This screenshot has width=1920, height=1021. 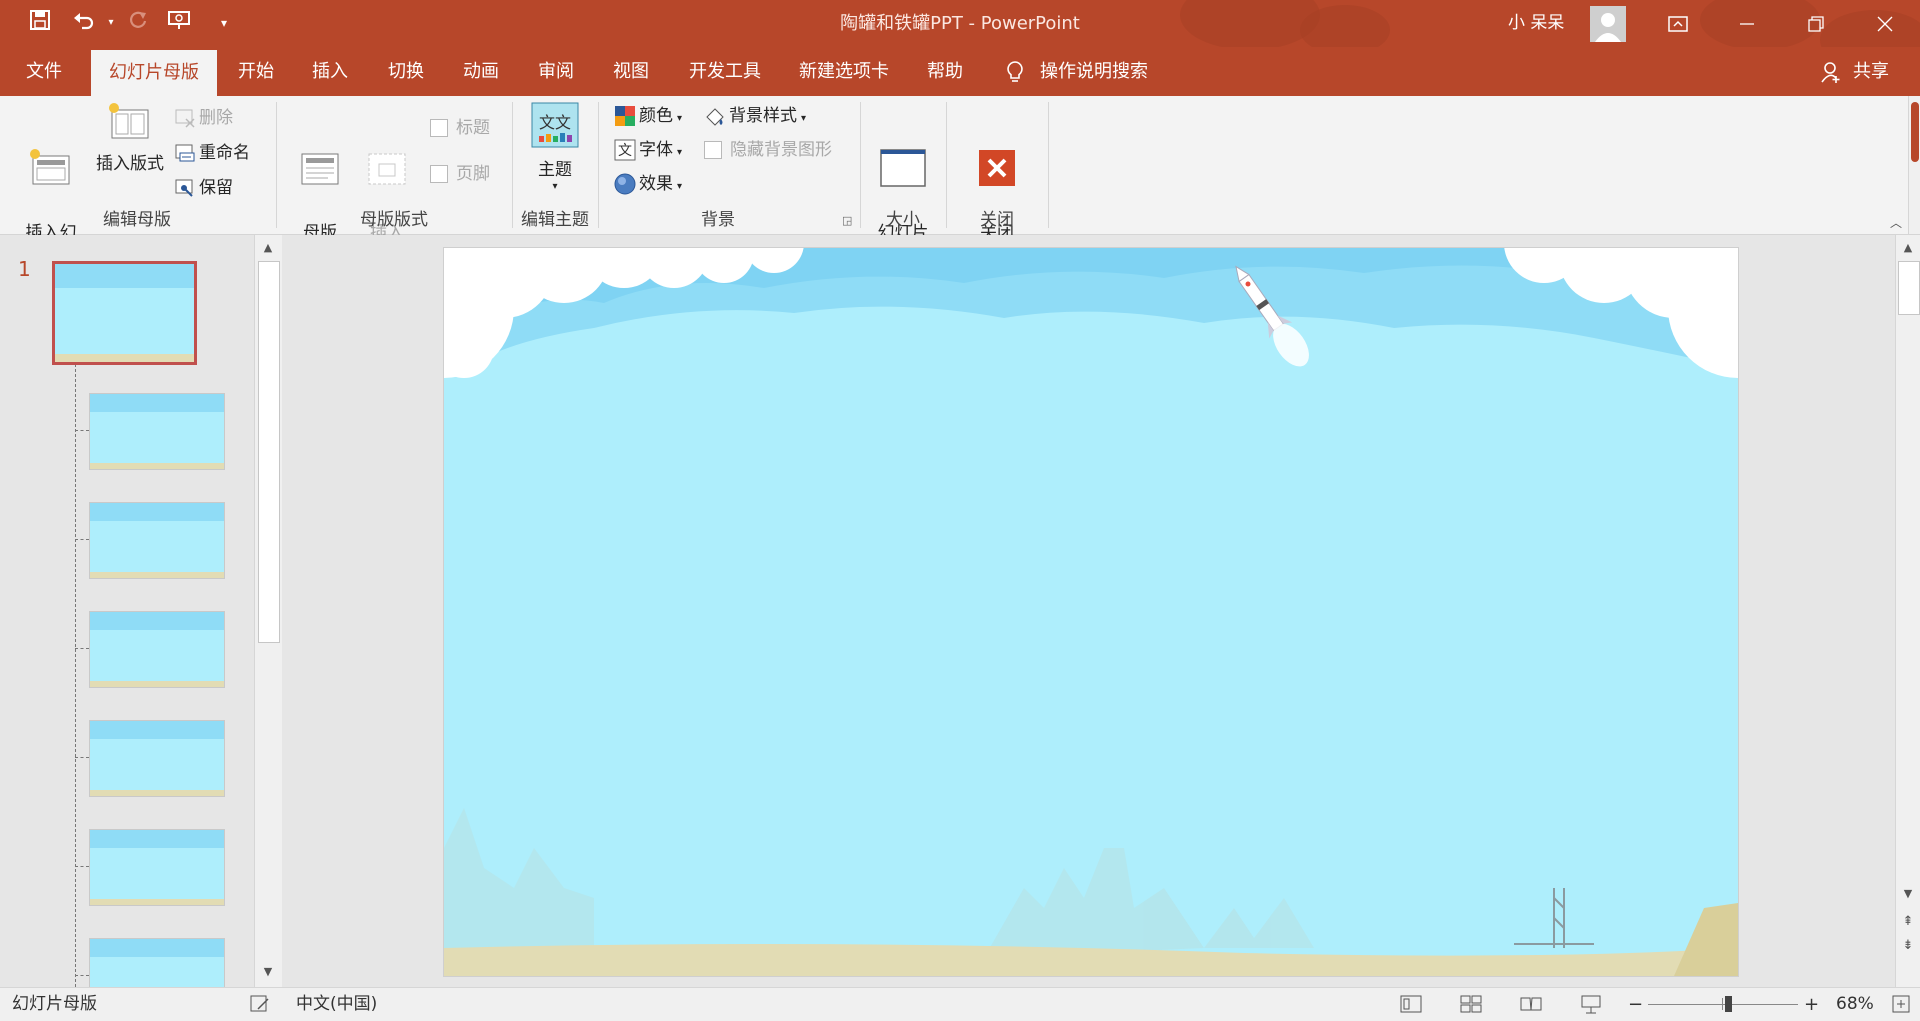 I want to click on next-slide-icon: ⇟, so click(x=1908, y=946).